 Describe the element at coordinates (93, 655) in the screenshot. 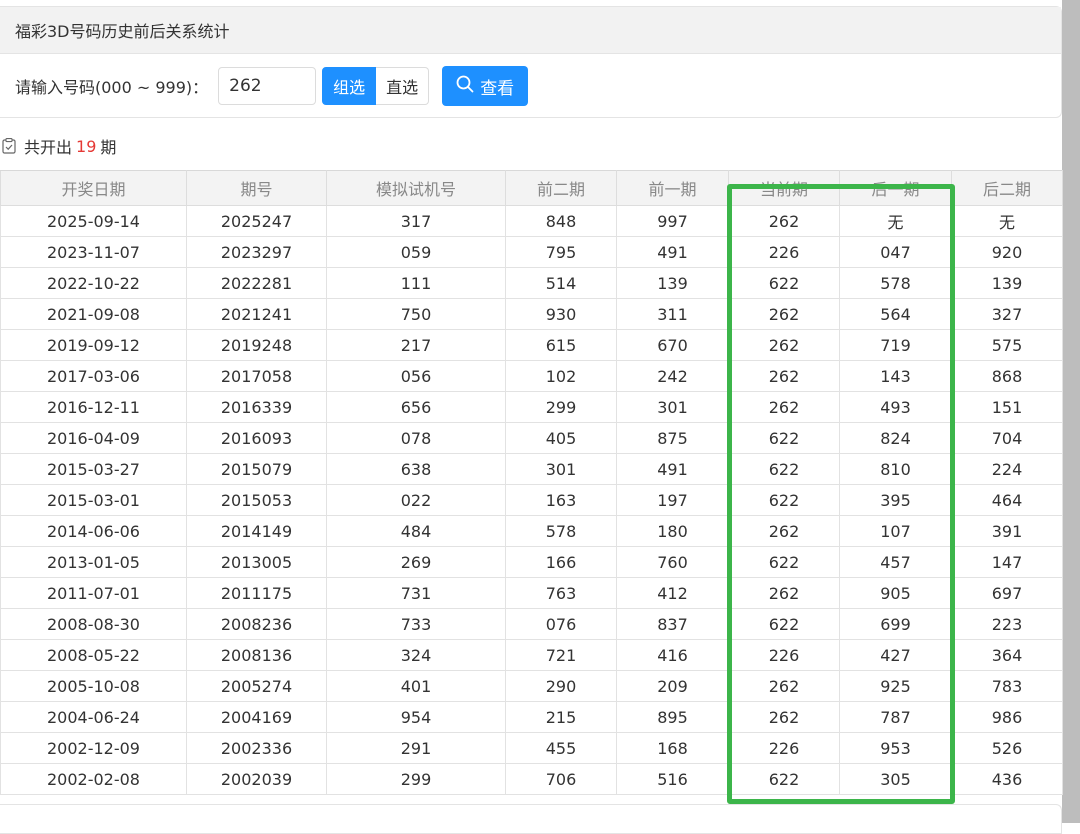

I see `table-cell-date: 2008-05-22` at that location.